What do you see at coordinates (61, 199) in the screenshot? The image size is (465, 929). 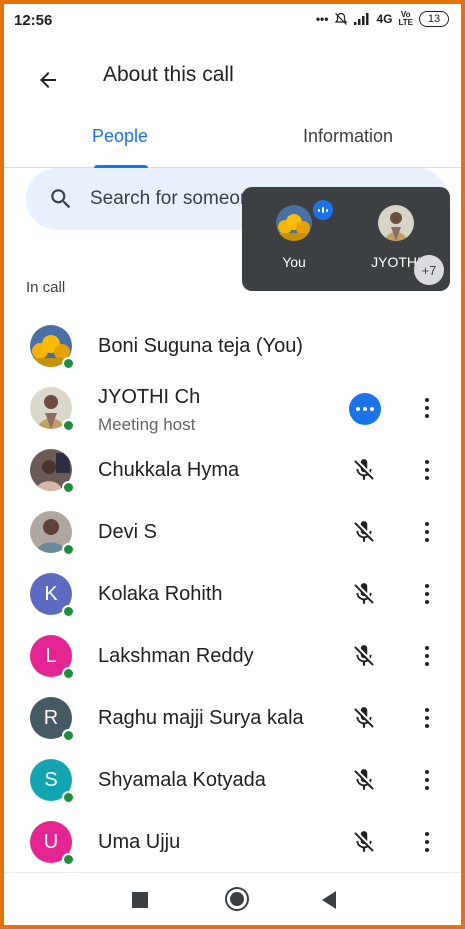 I see `search-icon` at bounding box center [61, 199].